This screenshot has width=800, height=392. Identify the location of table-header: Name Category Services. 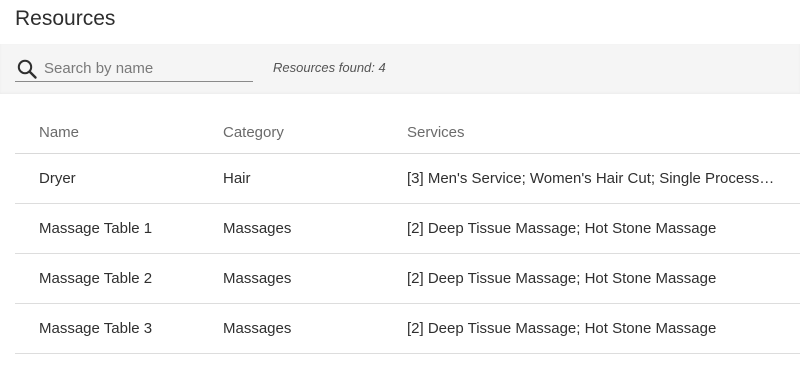
(407, 133).